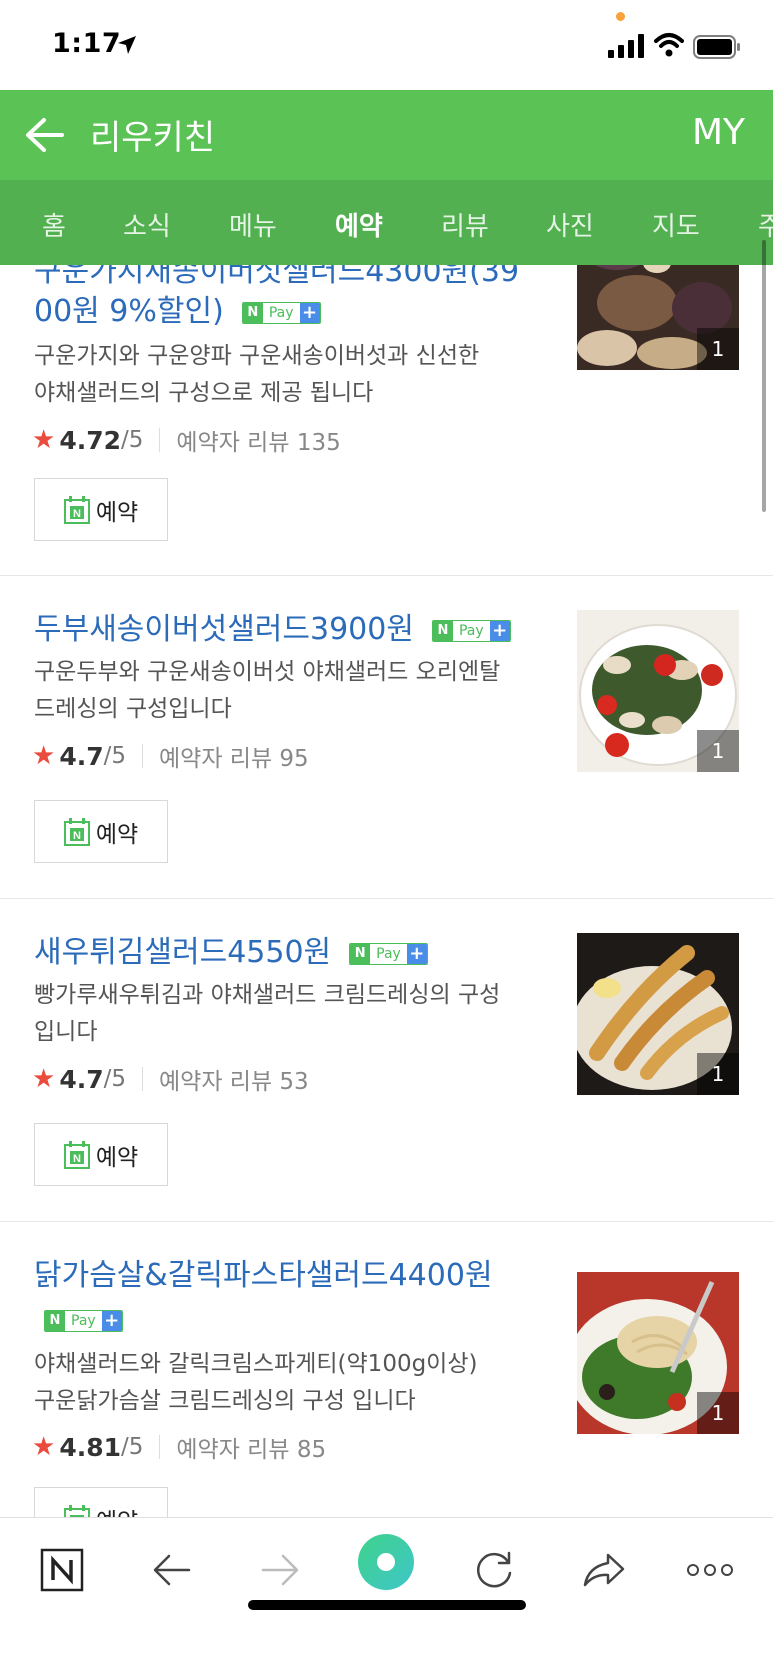  I want to click on more-button, so click(710, 1570).